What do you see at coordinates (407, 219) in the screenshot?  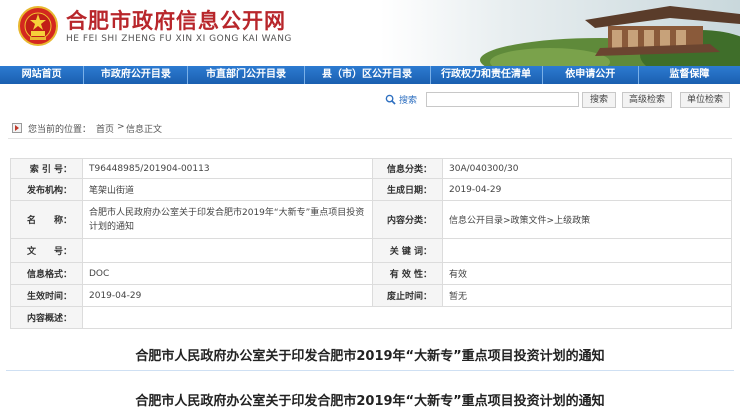 I see `content-category-label: 内容分类：` at bounding box center [407, 219].